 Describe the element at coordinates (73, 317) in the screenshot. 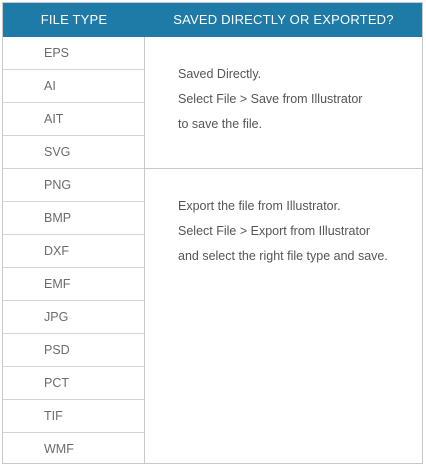

I see `file-type-cell: JPG` at that location.